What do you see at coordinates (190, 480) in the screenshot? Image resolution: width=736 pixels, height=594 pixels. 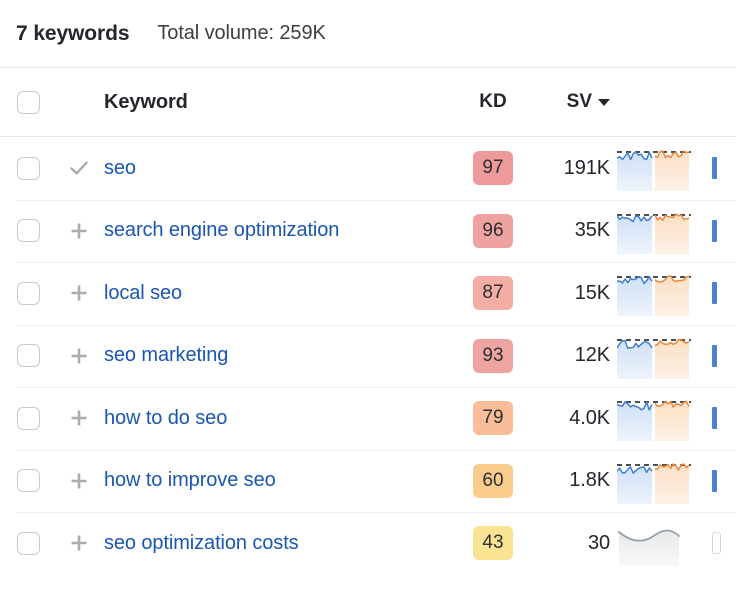 I see `keyword-link: how to improve seo` at bounding box center [190, 480].